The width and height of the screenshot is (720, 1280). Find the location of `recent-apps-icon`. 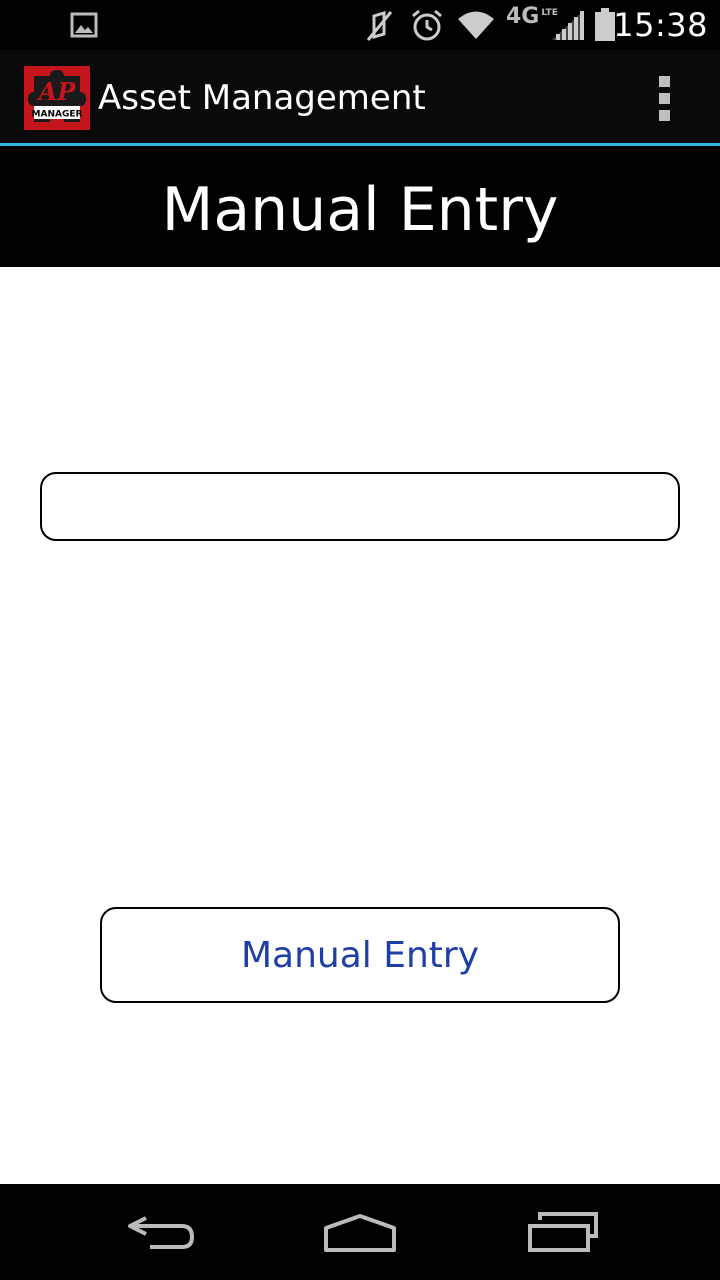

recent-apps-icon is located at coordinates (563, 1231).